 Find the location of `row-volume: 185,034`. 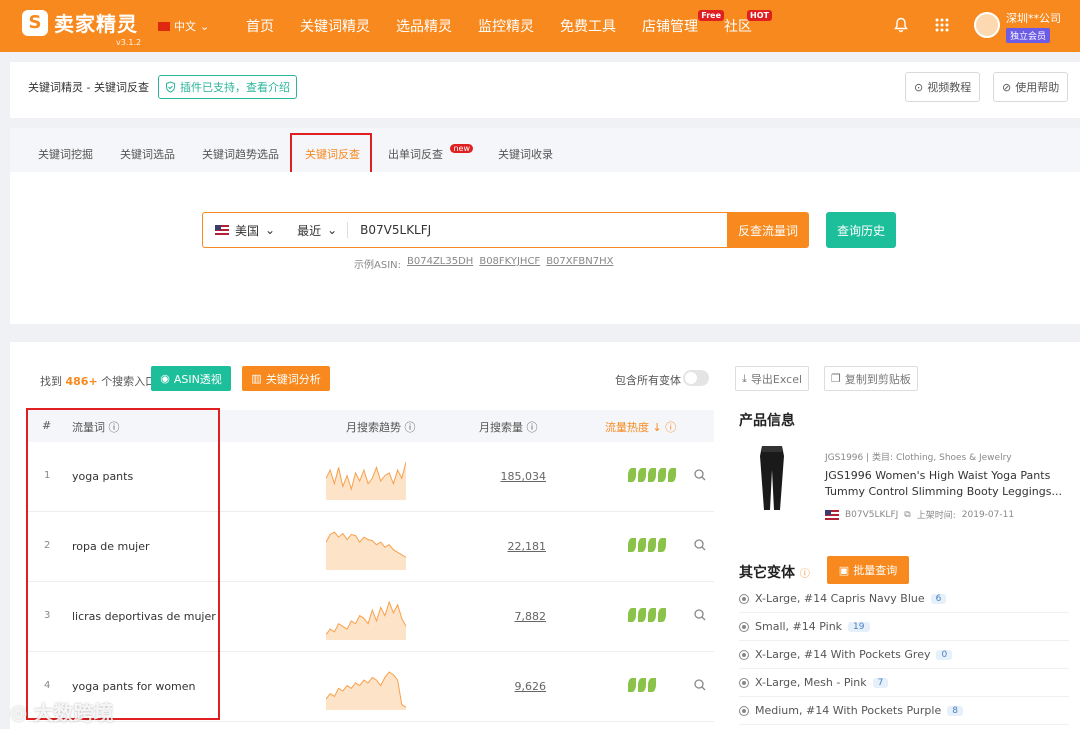

row-volume: 185,034 is located at coordinates (524, 476).